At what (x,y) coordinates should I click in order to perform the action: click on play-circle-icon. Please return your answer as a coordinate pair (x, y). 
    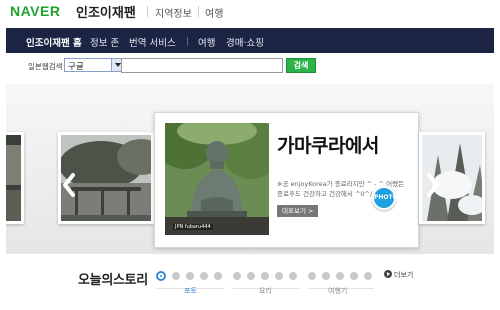
    Looking at the image, I should click on (388, 274).